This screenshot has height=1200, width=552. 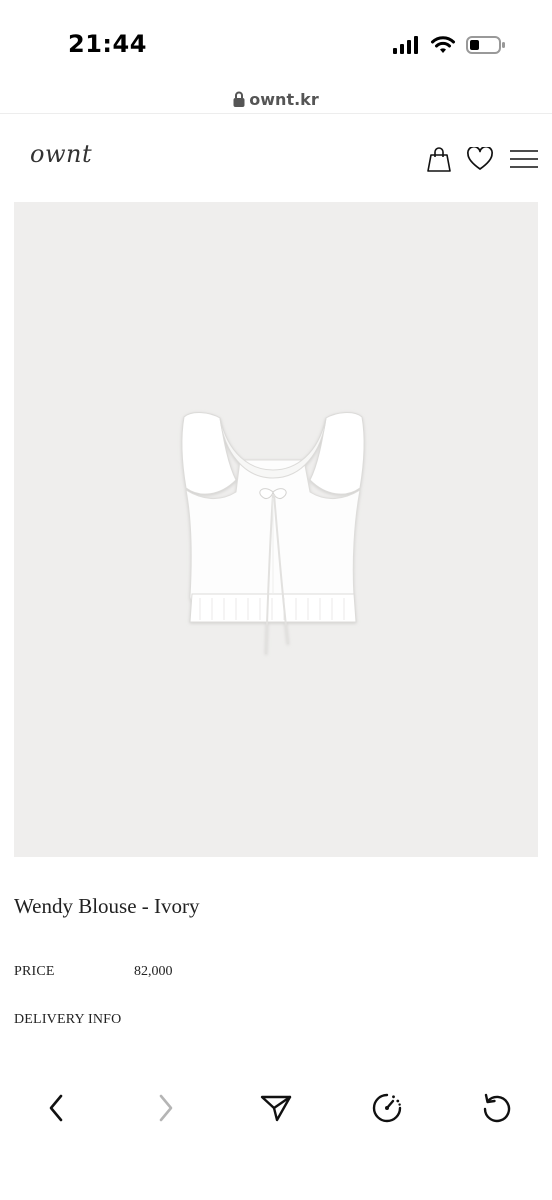 I want to click on refresh-button, so click(x=497, y=1108).